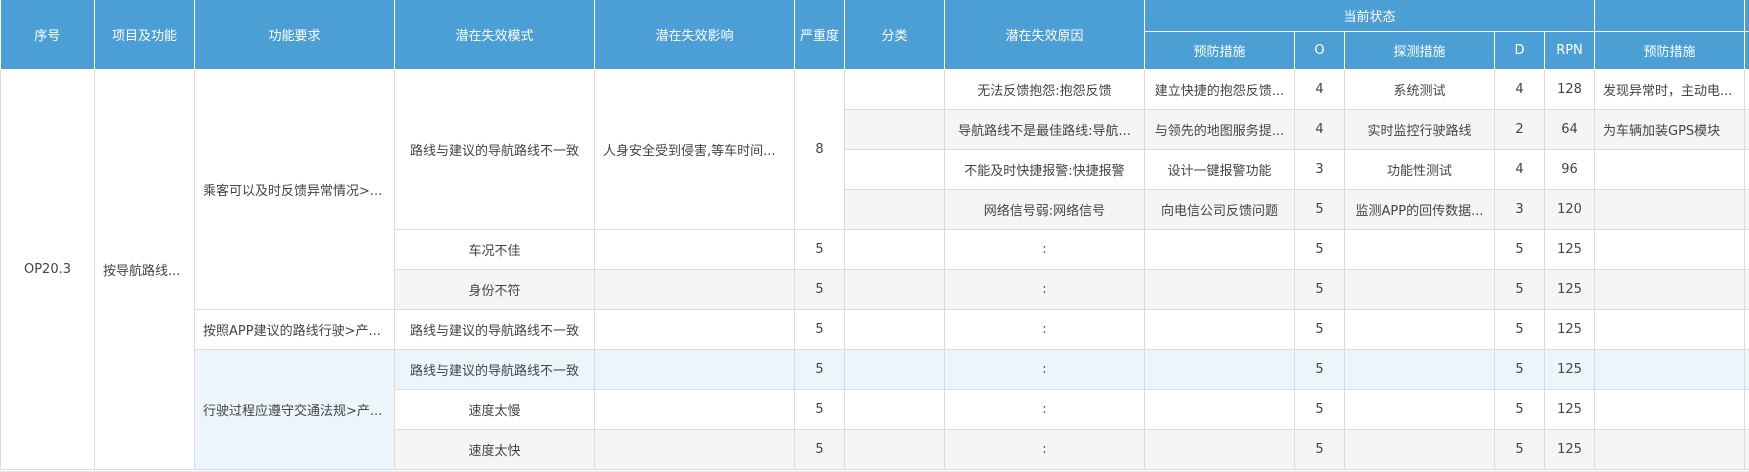 The width and height of the screenshot is (1749, 472). What do you see at coordinates (1569, 169) in the screenshot?
I see `rpn-cell: 96` at bounding box center [1569, 169].